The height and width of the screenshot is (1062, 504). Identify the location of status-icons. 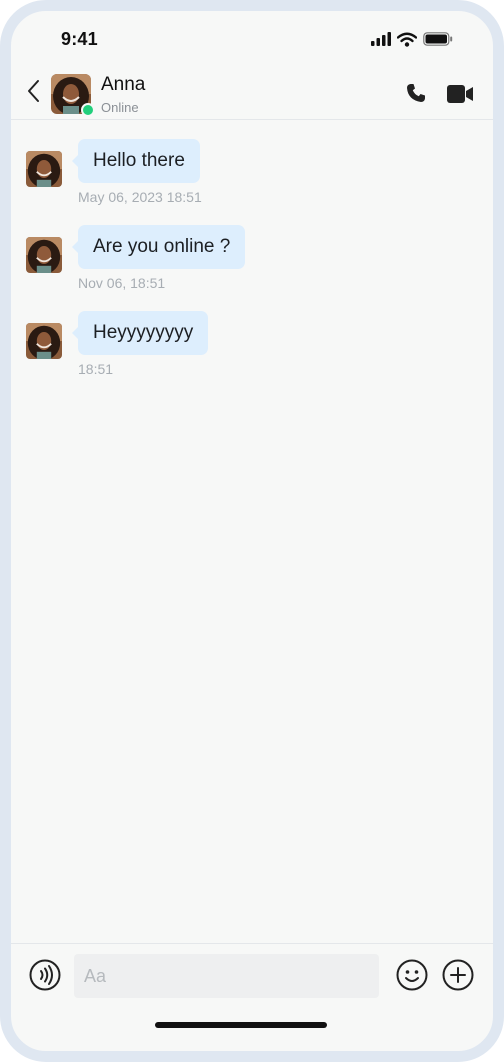
(412, 39).